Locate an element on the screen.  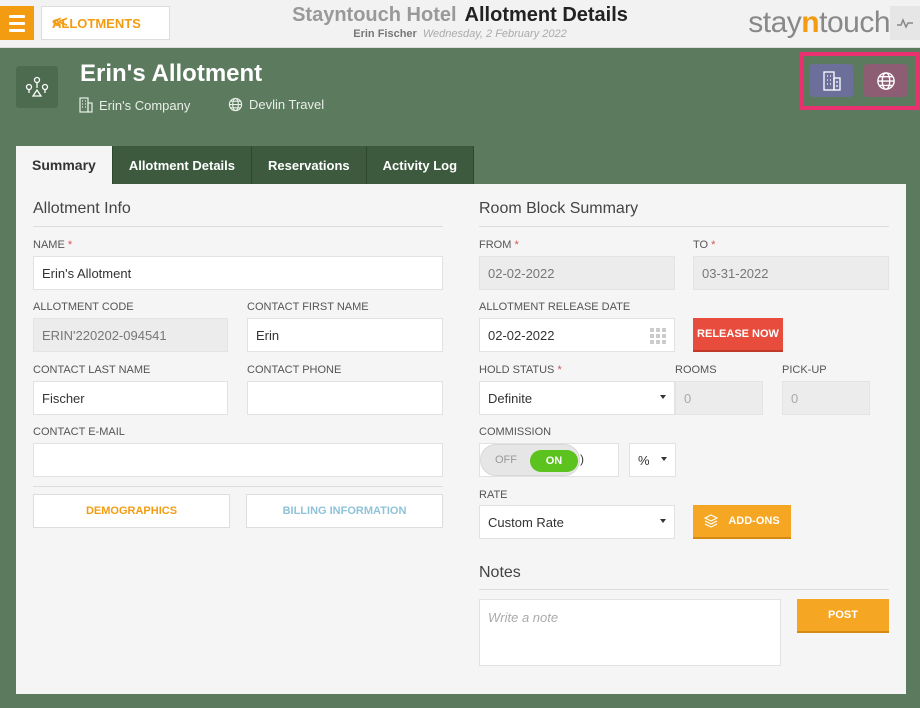
pickup-field: 0 is located at coordinates (826, 398).